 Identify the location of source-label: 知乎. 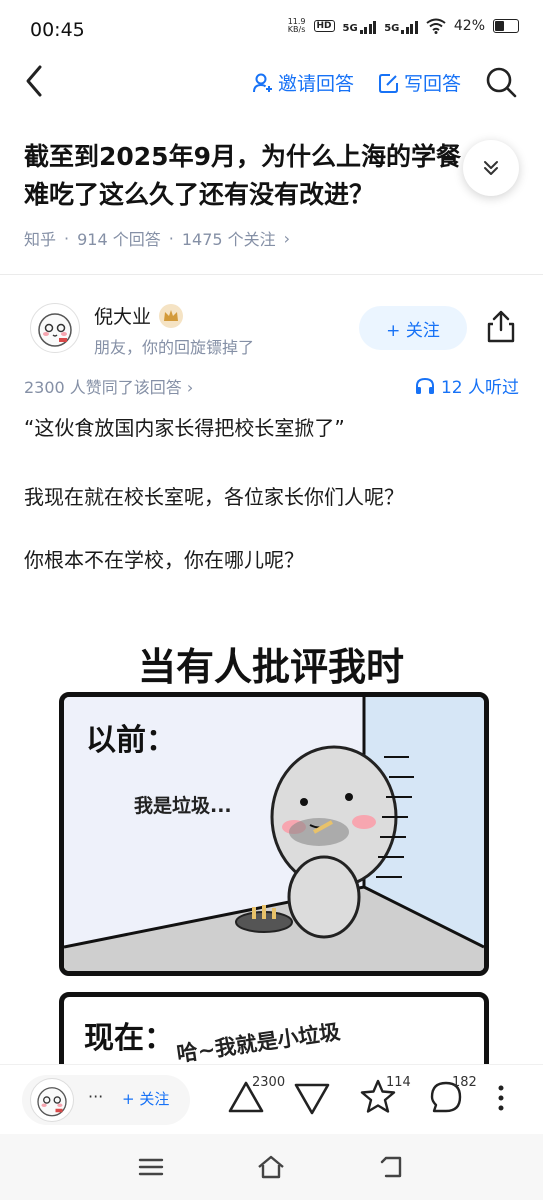
(40, 239).